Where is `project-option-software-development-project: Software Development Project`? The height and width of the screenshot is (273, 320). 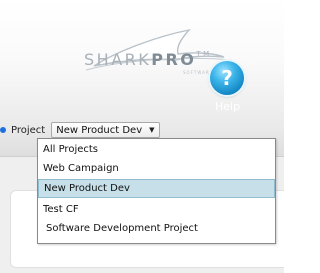
project-option-software-development-project: Software Development Project is located at coordinates (156, 228).